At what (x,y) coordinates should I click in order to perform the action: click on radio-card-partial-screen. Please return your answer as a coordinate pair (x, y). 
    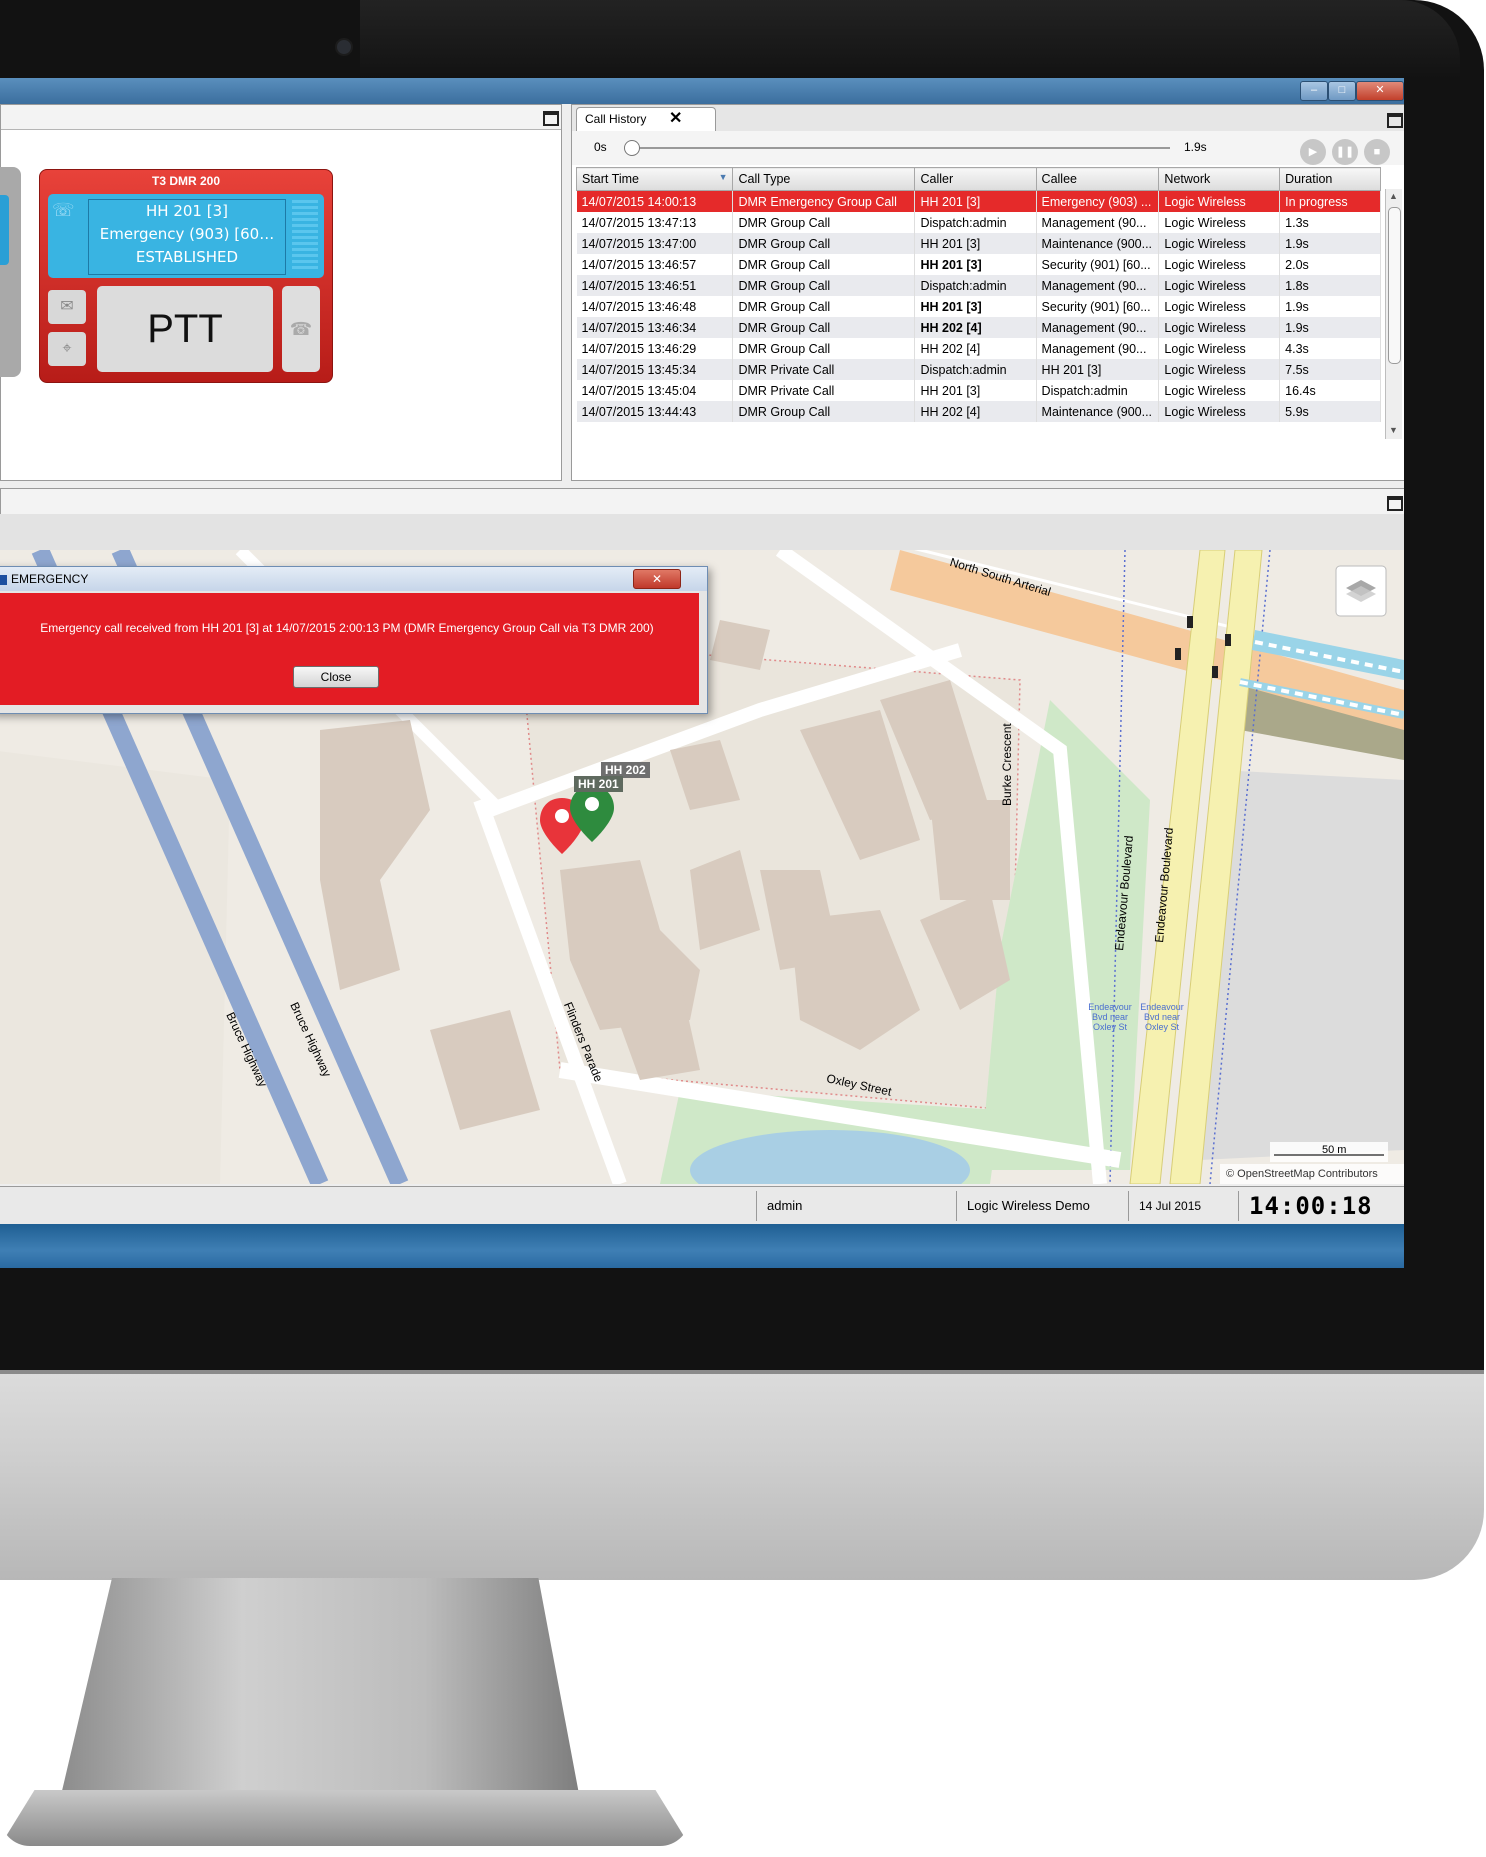
    Looking at the image, I should click on (4, 230).